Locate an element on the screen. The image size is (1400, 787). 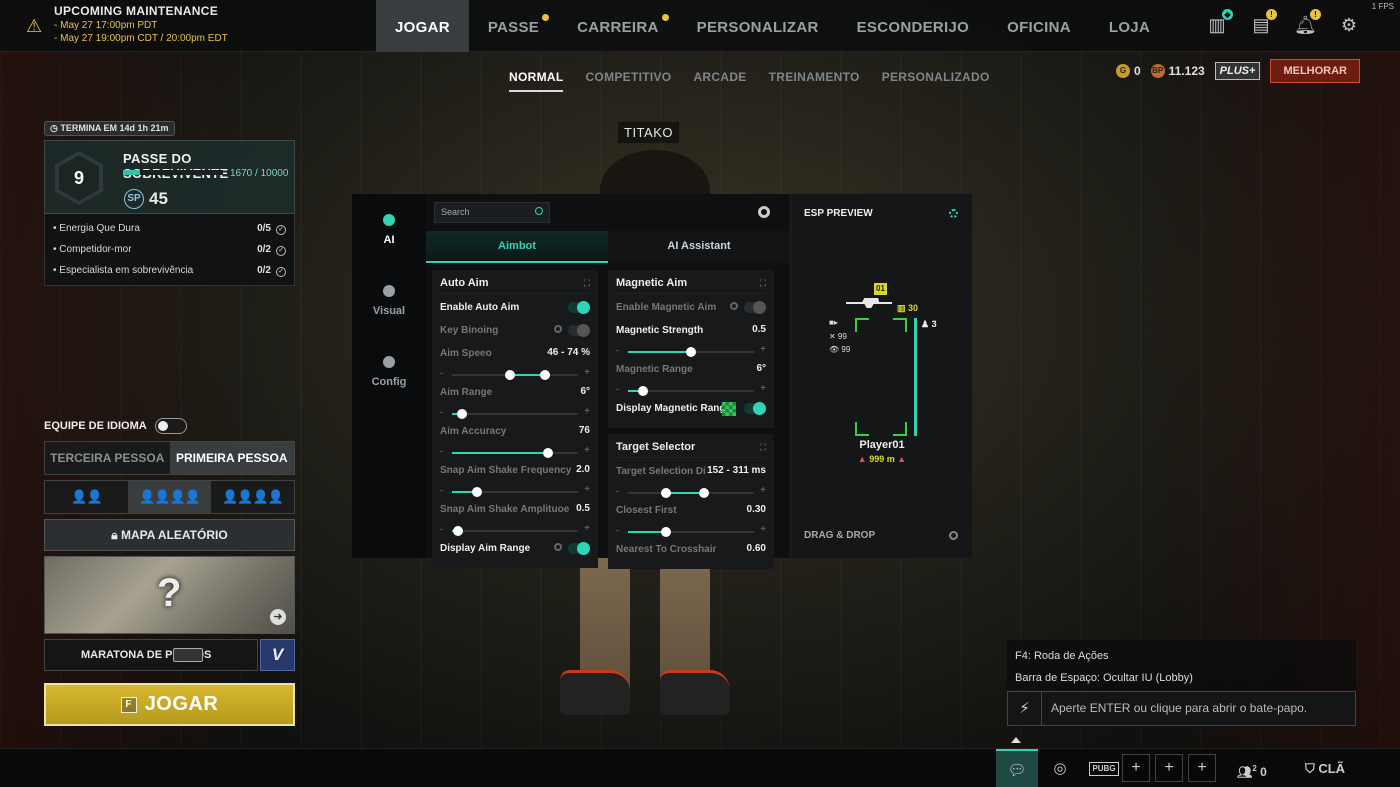
random-map-button: 🔒︎ MAPA ALEATÓRIO is located at coordinates (169, 535).